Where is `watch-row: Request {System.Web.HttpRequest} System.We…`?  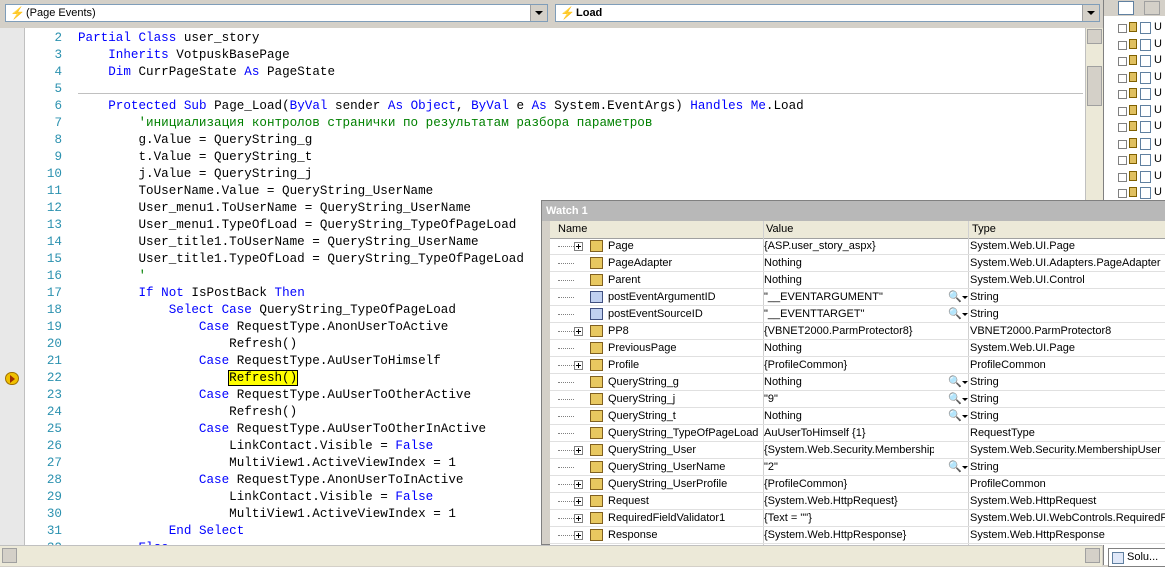
watch-row: Request {System.Web.HttpRequest} System.We… is located at coordinates (857, 501).